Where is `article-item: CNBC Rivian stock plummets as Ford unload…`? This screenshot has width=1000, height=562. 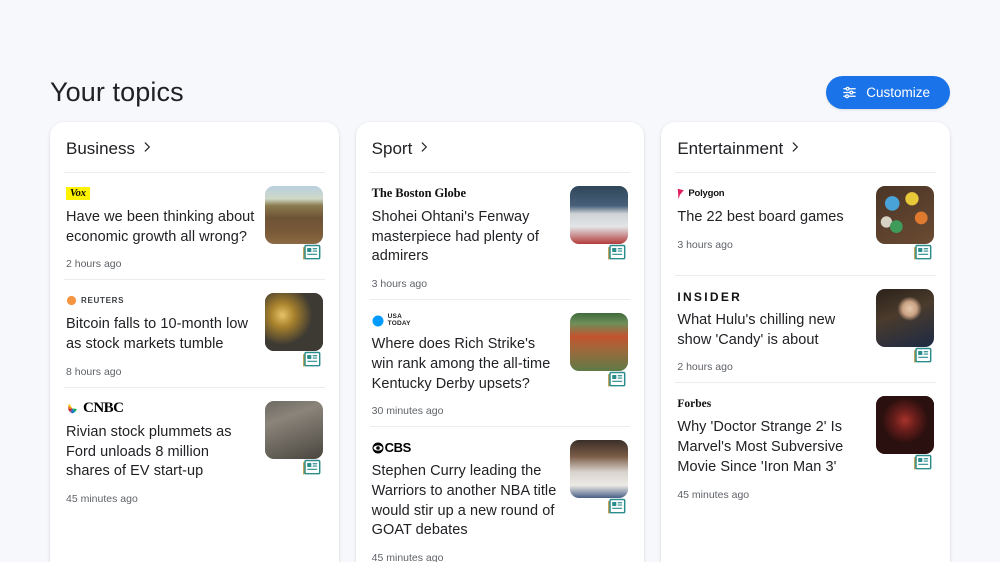
article-item: CNBC Rivian stock plummets as Ford unload… is located at coordinates (194, 451).